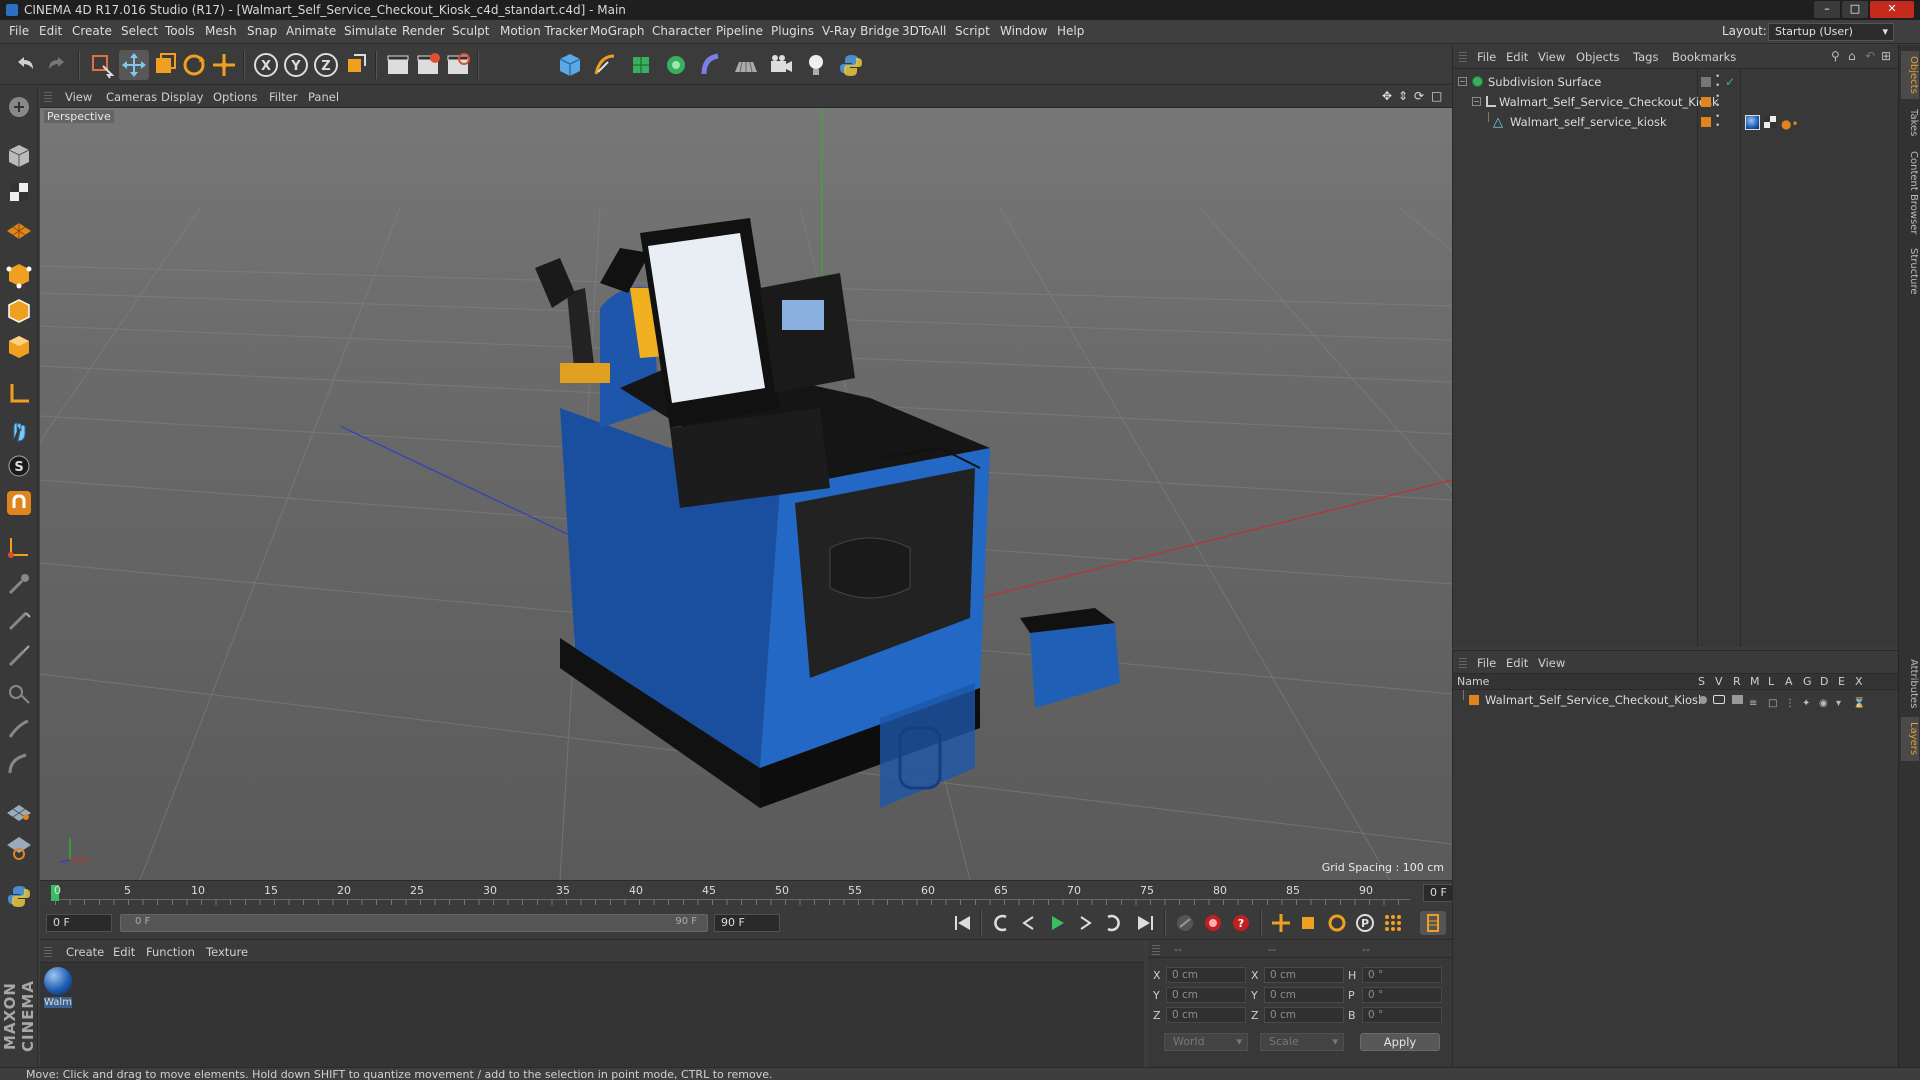 This screenshot has width=1920, height=1080. Describe the element at coordinates (19, 192) in the screenshot. I see `texture-mode-button` at that location.